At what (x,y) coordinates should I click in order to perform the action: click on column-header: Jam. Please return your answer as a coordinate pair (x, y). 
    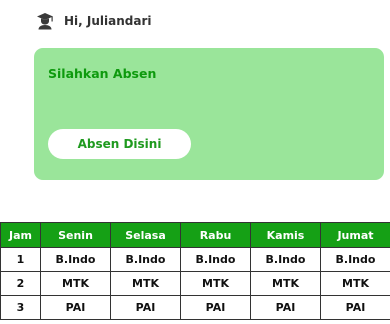
    Looking at the image, I should click on (20, 235).